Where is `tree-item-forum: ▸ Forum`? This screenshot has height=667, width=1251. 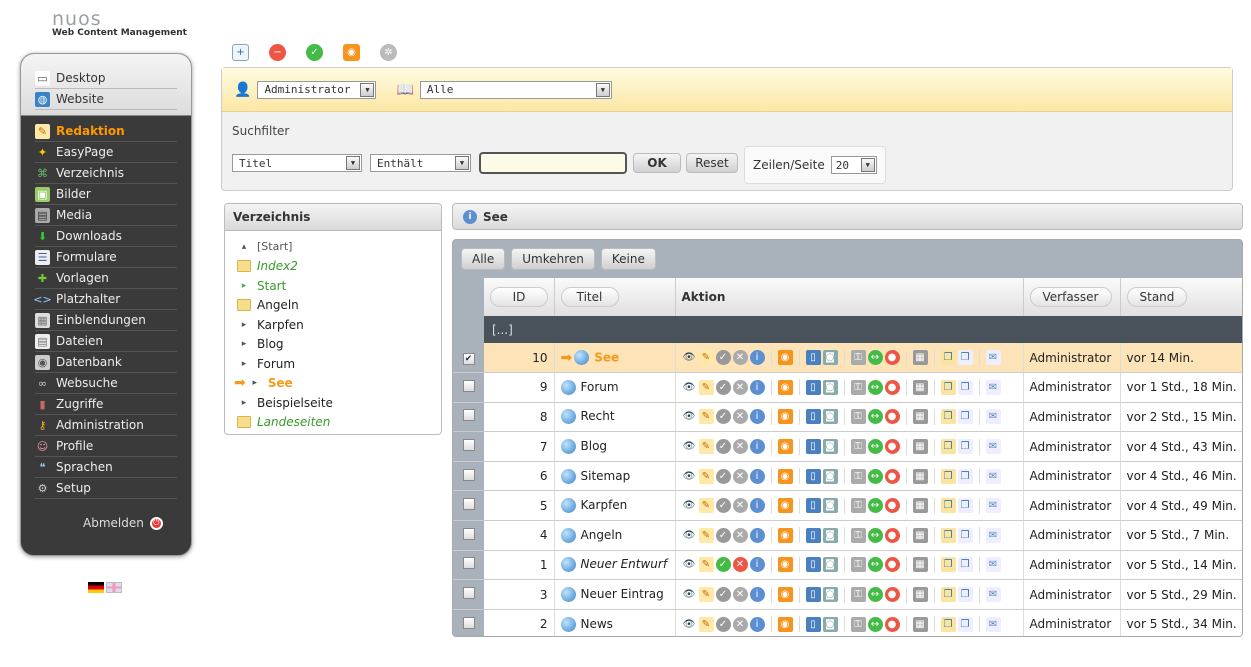 tree-item-forum: ▸ Forum is located at coordinates (333, 364).